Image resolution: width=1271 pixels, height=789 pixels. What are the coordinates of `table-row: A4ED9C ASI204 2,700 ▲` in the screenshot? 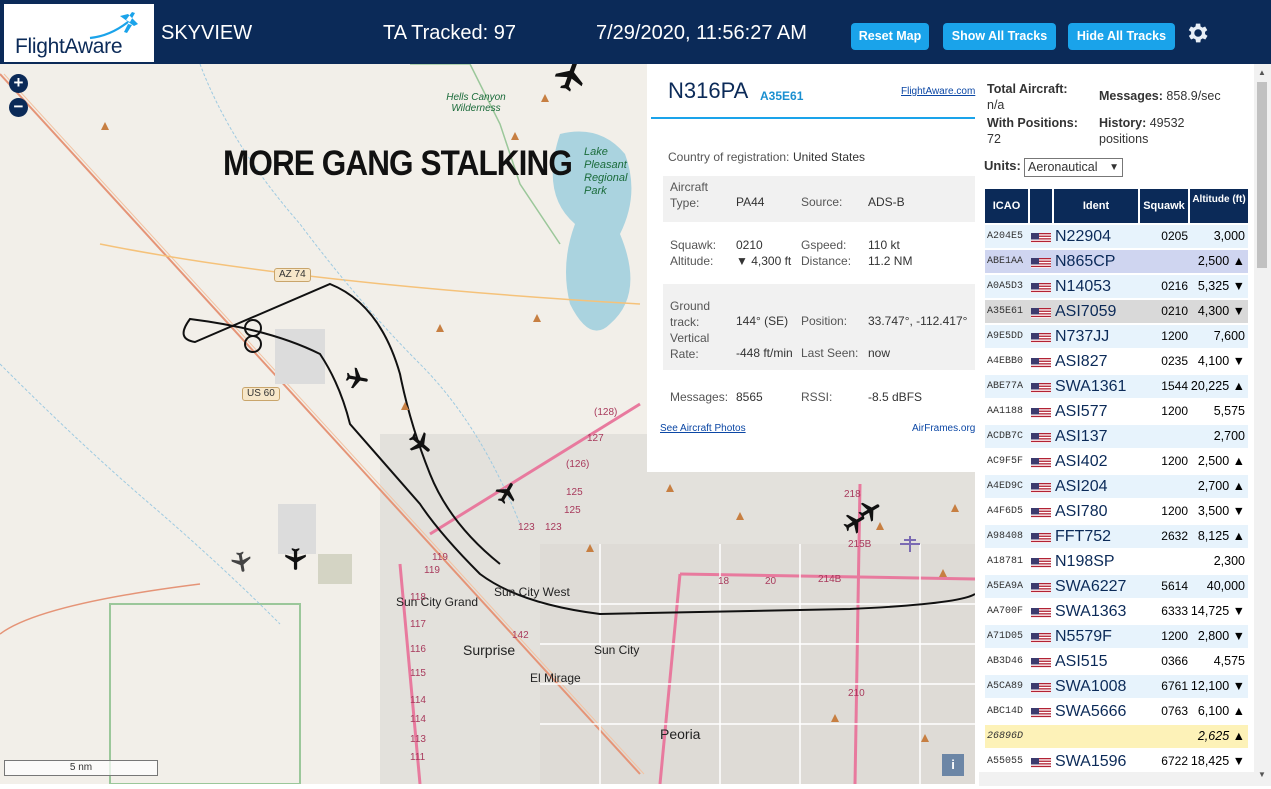 It's located at (1116, 486).